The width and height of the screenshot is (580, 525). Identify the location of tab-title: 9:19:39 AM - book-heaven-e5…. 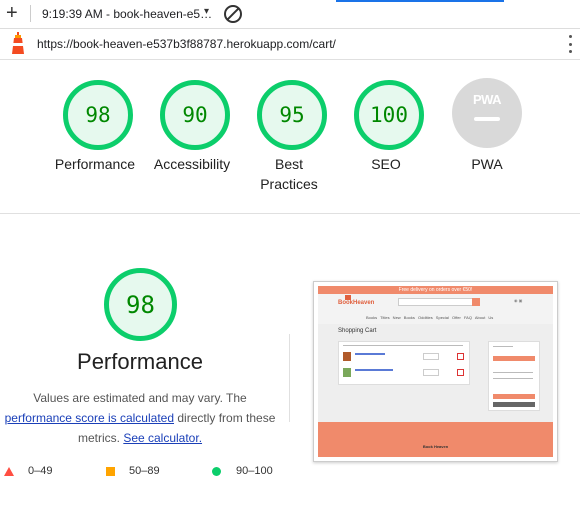
(127, 14).